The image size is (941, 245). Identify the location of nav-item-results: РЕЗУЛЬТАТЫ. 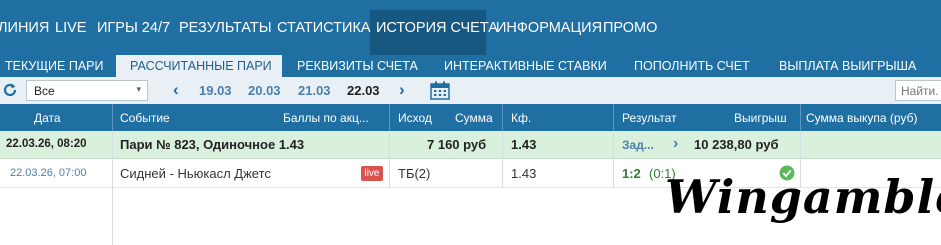
(225, 28).